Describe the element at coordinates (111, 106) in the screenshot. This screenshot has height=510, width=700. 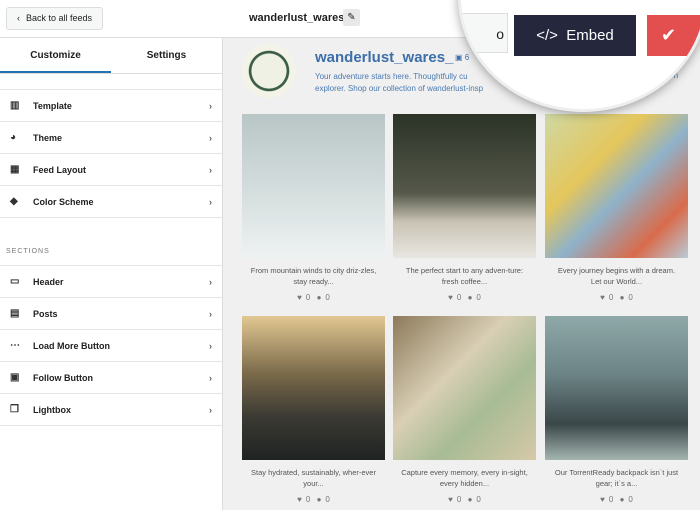
I see `sidebar-item-template: ▥ Template ›` at that location.